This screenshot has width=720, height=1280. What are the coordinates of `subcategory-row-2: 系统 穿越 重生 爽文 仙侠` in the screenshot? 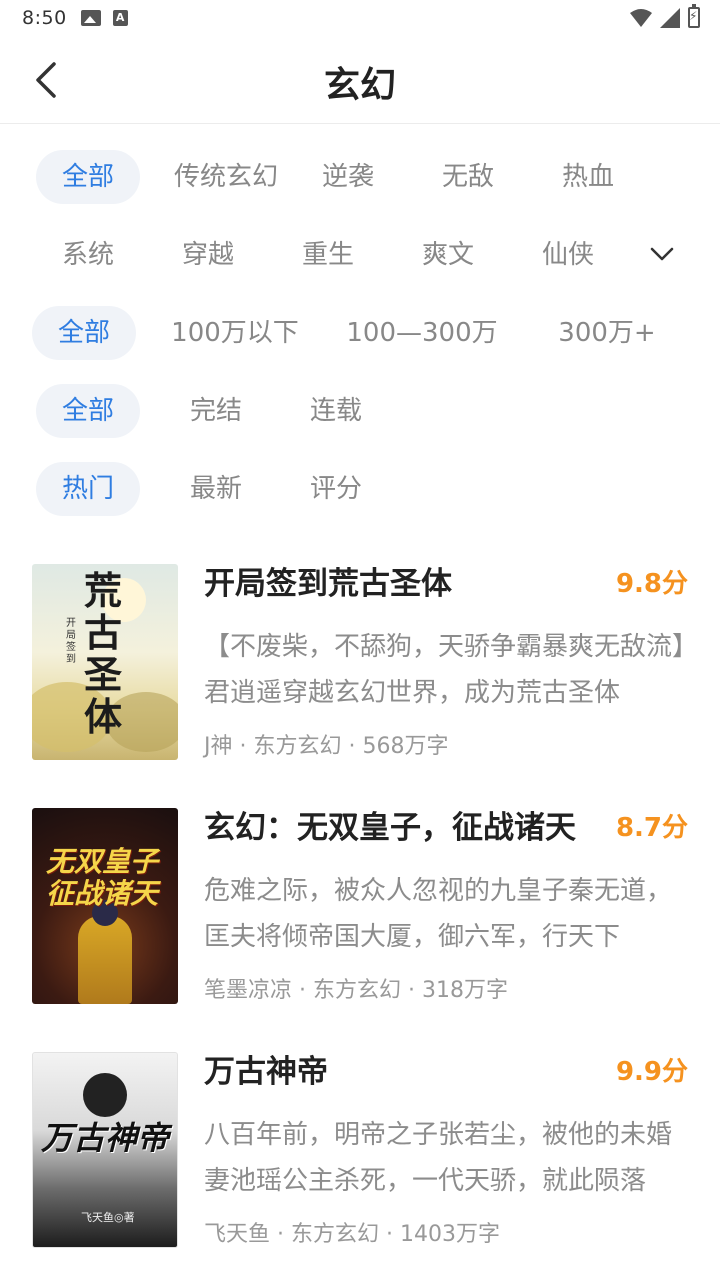 It's located at (320, 255).